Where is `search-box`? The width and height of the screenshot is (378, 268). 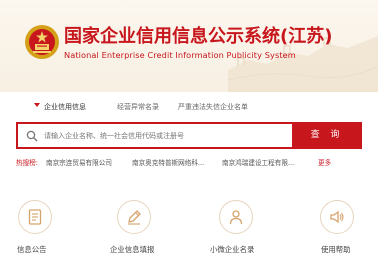
search-box is located at coordinates (154, 135).